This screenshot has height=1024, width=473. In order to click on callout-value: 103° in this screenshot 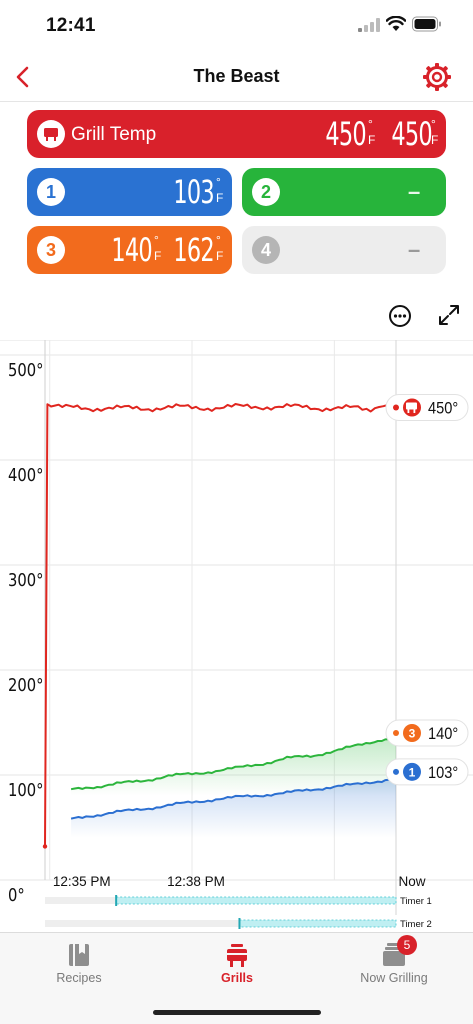, I will do `click(443, 773)`.